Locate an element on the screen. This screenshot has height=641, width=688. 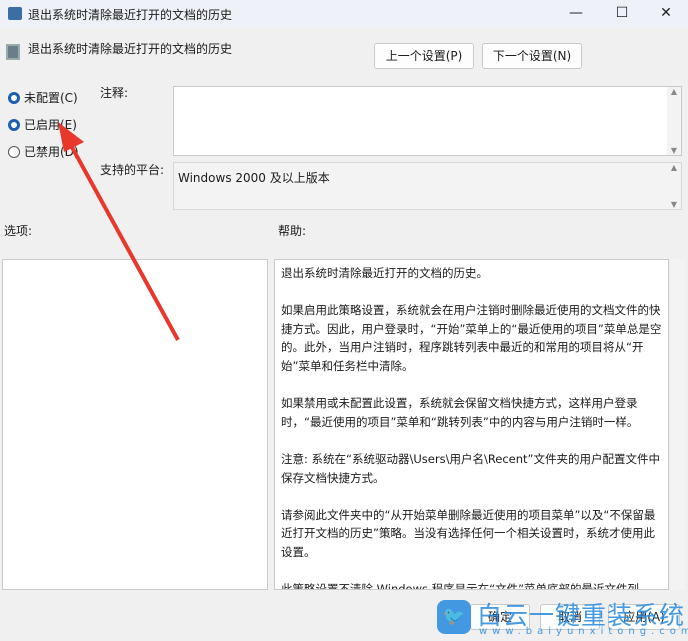
arrow-head is located at coordinates (71, 137).